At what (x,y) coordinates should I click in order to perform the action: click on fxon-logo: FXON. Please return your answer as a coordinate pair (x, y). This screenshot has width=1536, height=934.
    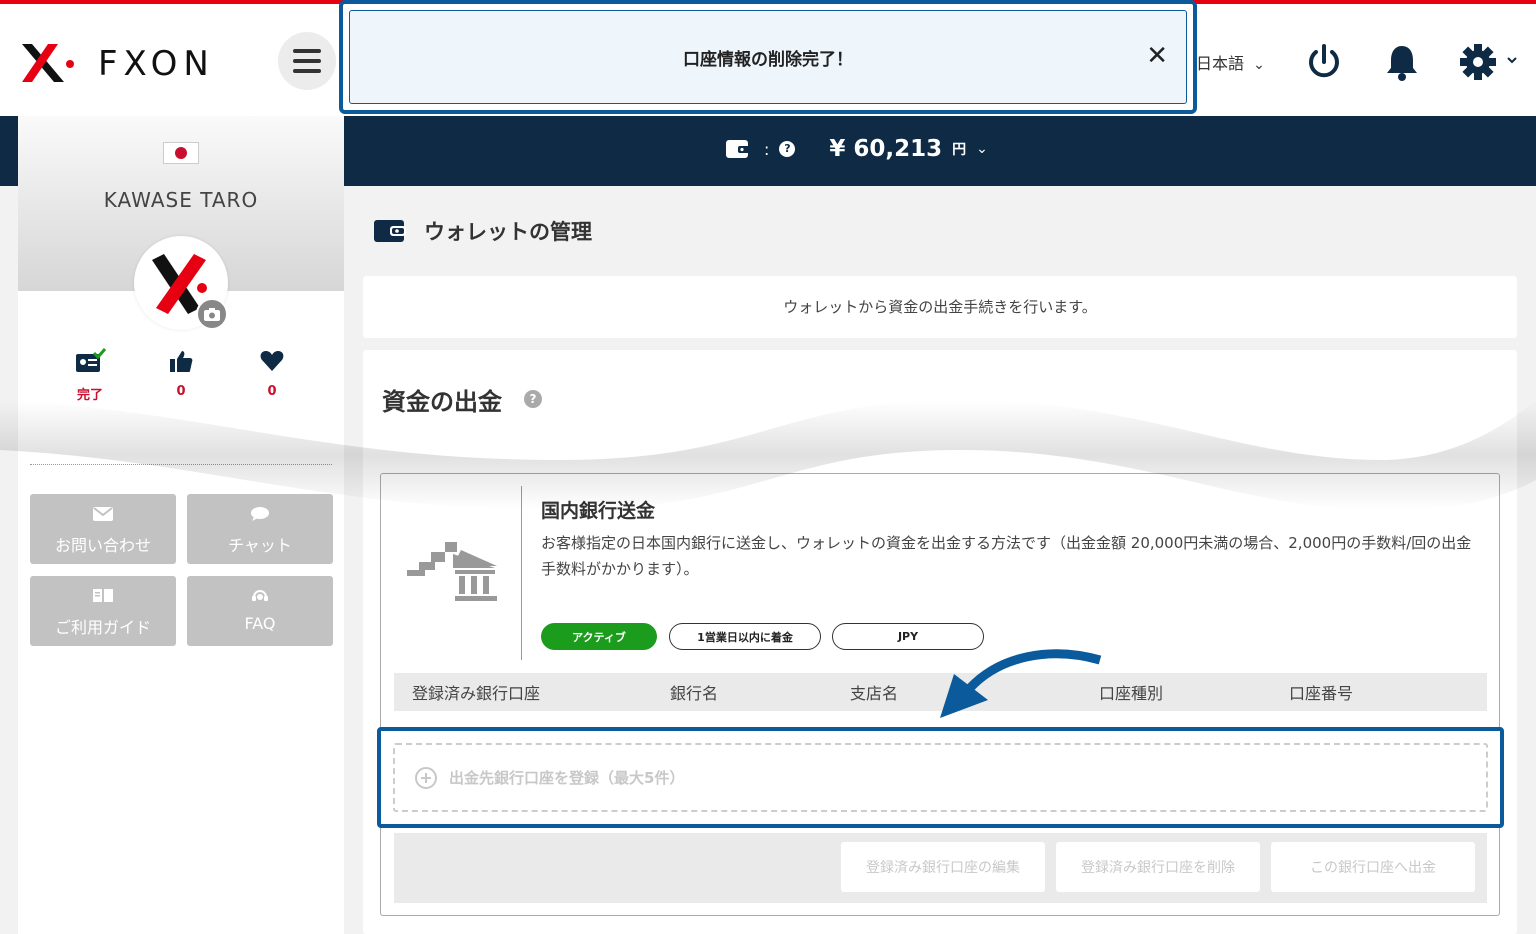
    Looking at the image, I should click on (128, 63).